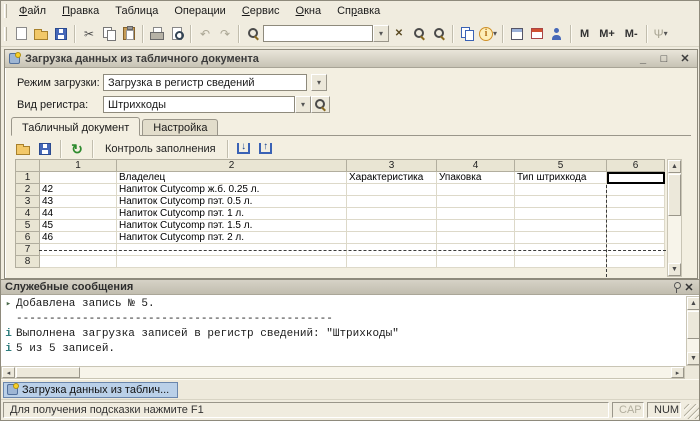  I want to click on cell: Напиток Cutycomp пэт. 1.5 л., so click(231, 225).